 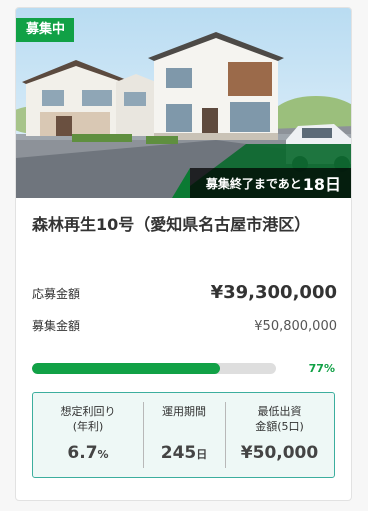 What do you see at coordinates (82, 453) in the screenshot?
I see `term-yield-number: 6.7` at bounding box center [82, 453].